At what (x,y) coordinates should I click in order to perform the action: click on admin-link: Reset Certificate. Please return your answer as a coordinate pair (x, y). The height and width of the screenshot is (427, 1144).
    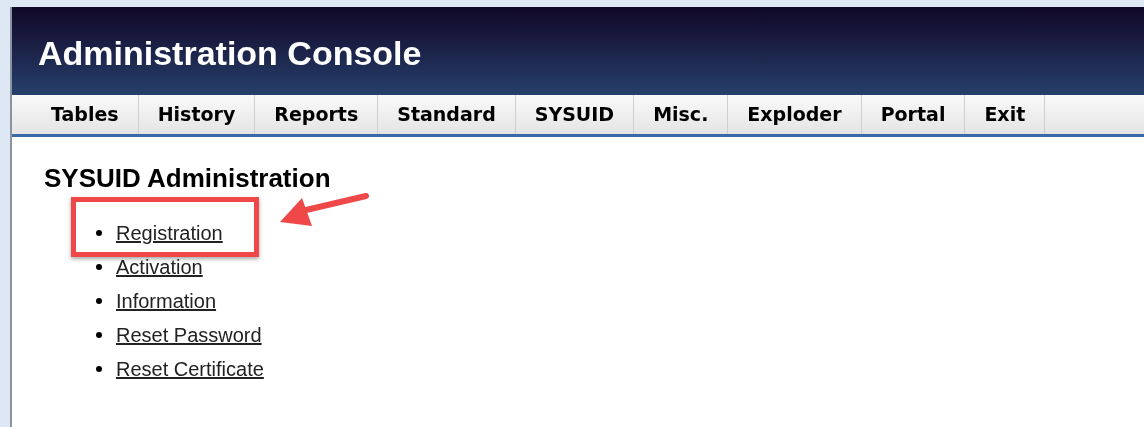
    Looking at the image, I should click on (190, 369).